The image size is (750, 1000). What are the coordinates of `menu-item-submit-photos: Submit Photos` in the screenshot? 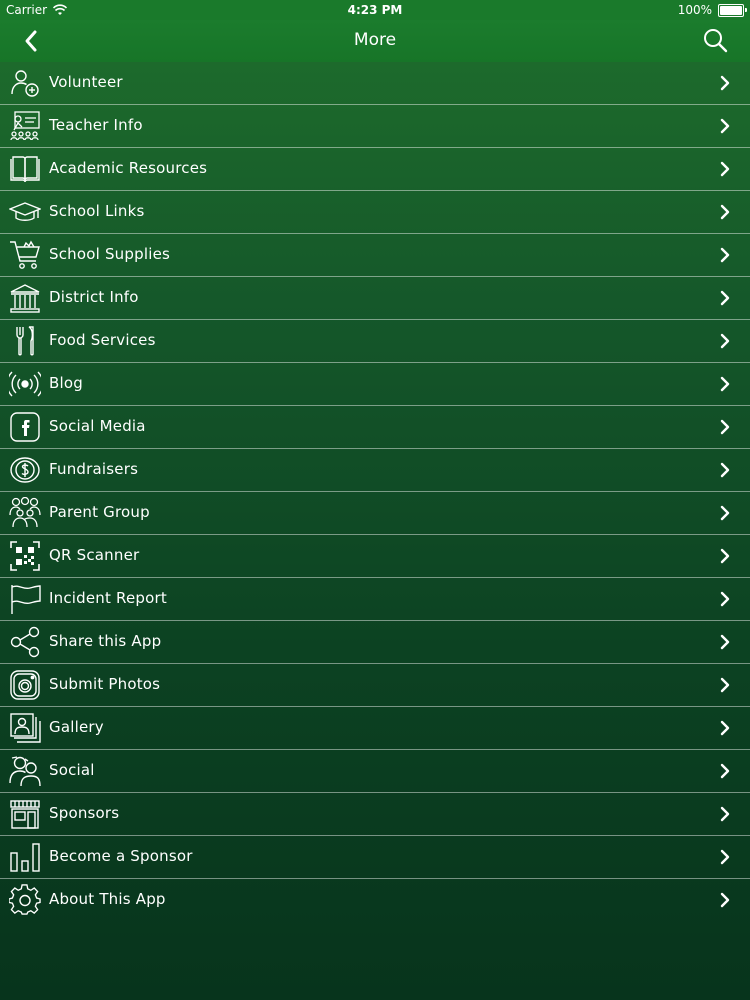 It's located at (375, 685).